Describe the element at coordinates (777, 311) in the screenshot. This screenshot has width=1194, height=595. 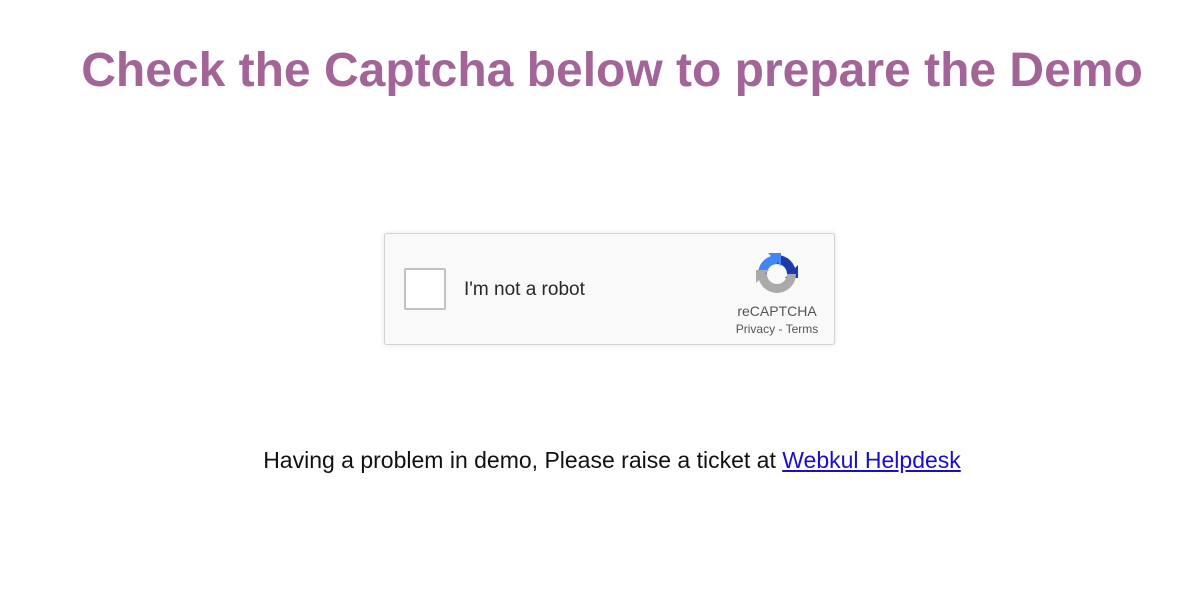
I see `recaptcha-brand-text: reCAPTCHA` at that location.